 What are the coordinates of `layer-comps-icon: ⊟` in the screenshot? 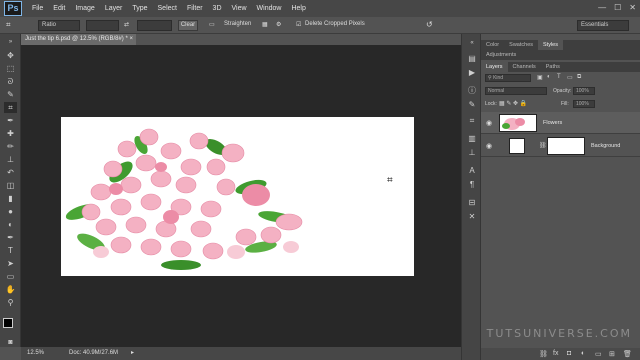 It's located at (472, 203).